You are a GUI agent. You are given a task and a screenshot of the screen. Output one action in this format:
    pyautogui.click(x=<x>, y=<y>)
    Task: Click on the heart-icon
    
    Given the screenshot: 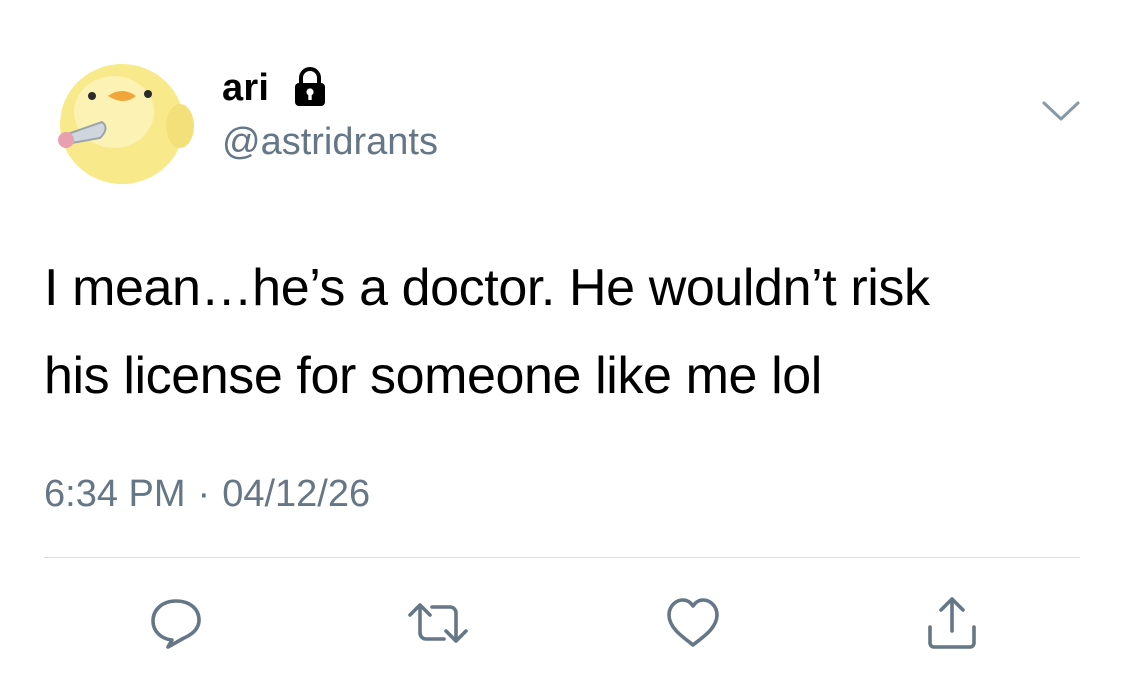 What is the action you would take?
    pyautogui.click(x=693, y=623)
    